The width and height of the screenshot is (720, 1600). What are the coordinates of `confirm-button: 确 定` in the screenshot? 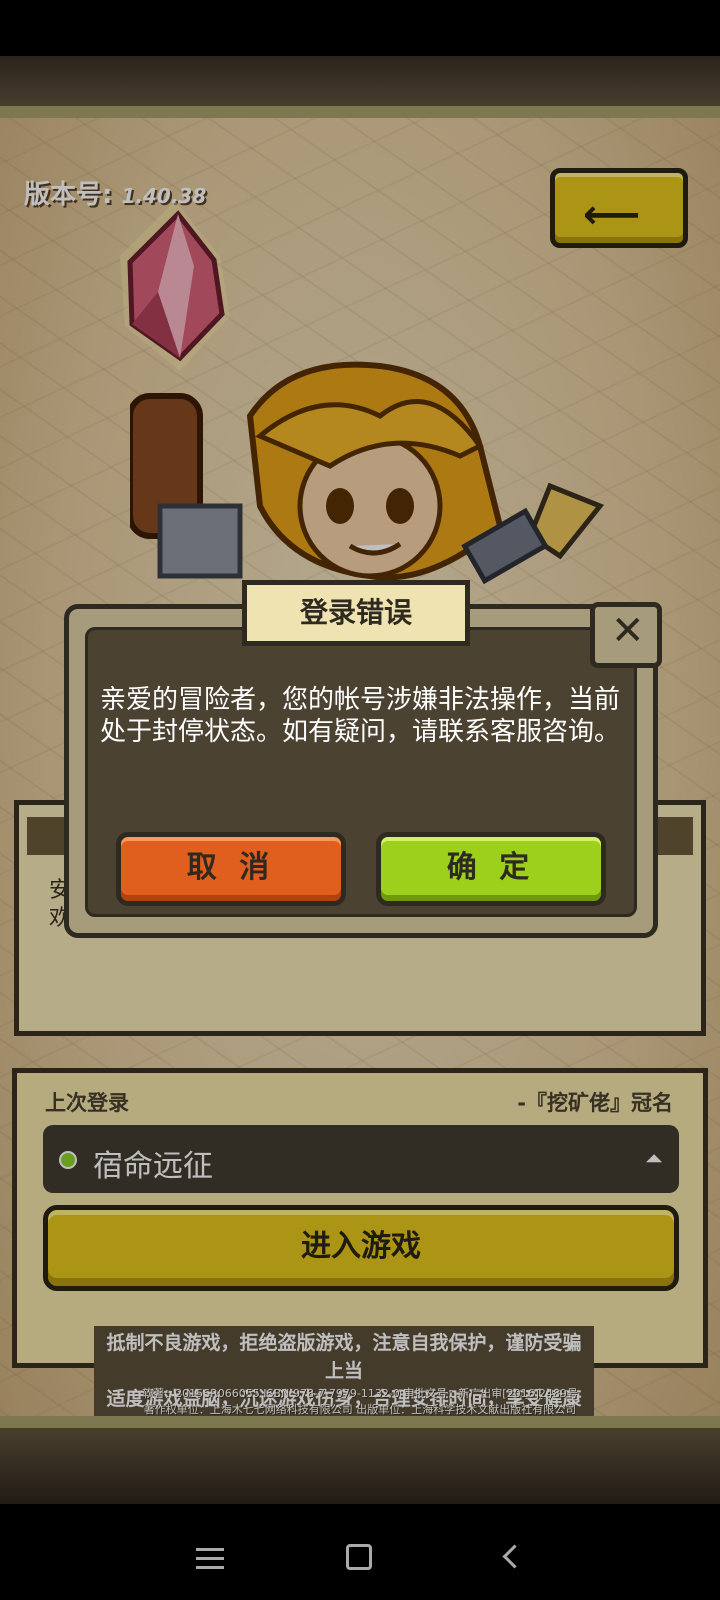 It's located at (491, 869).